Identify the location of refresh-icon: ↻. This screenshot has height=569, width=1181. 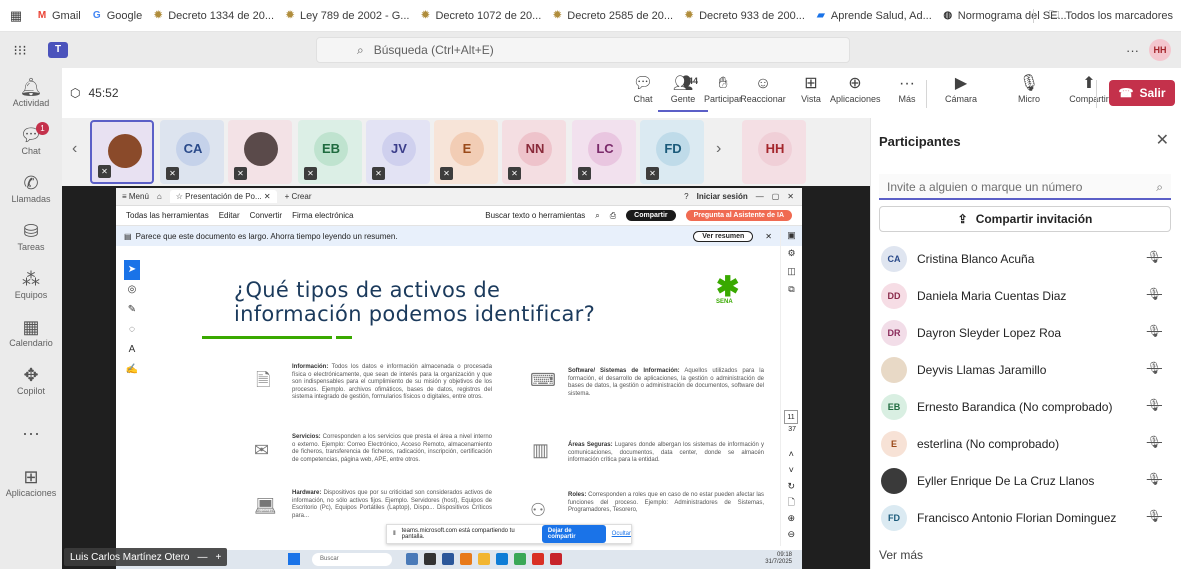
(791, 486).